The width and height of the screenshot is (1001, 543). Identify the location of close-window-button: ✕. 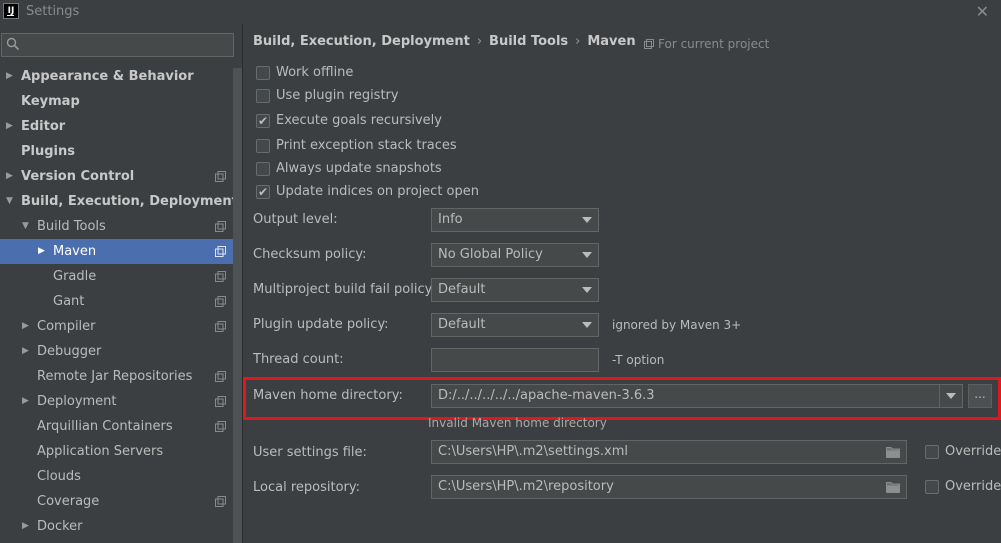
(982, 11).